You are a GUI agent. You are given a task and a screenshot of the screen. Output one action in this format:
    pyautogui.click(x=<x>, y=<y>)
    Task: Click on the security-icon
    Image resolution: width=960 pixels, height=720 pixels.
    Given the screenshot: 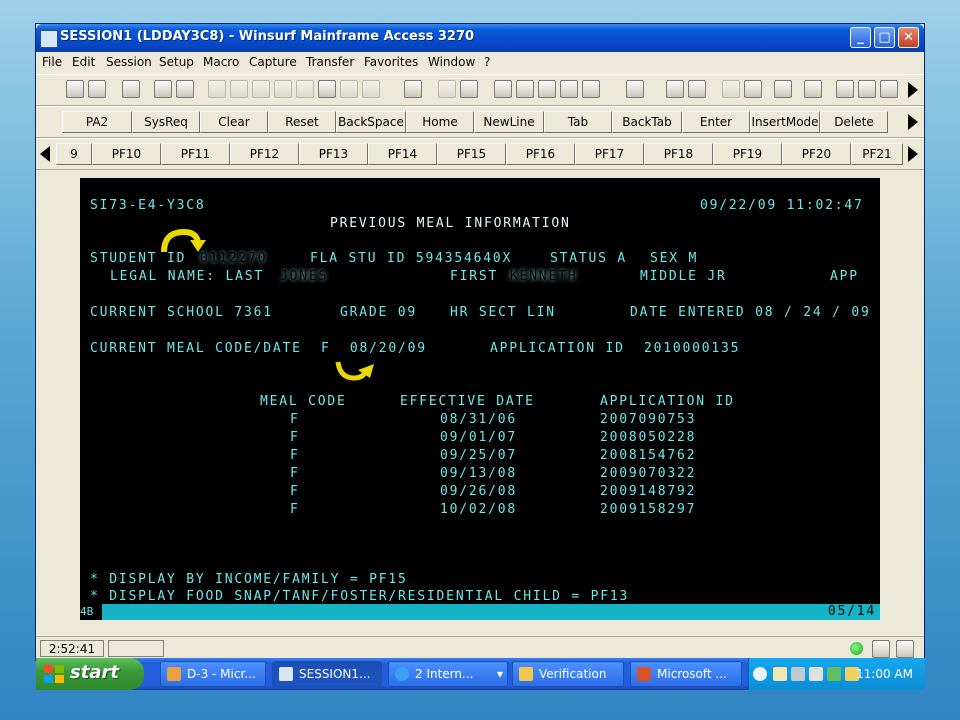 What is the action you would take?
    pyautogui.click(x=834, y=674)
    